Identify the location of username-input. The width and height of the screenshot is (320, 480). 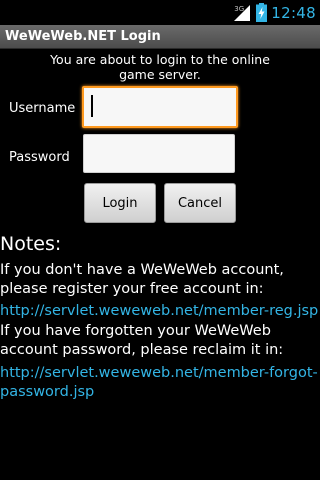
(160, 107).